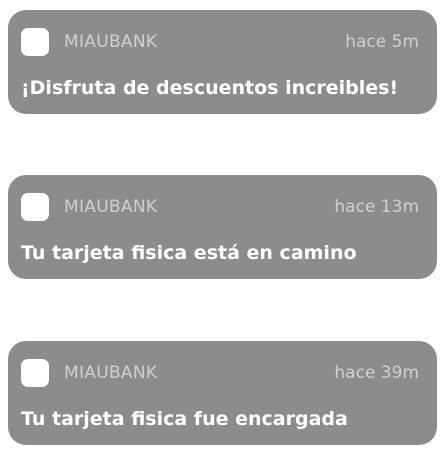  I want to click on notification-time: hace 13m, so click(376, 207).